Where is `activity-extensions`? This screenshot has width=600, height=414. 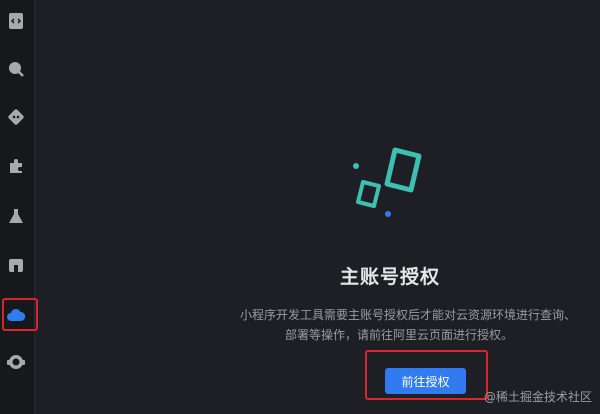 activity-extensions is located at coordinates (16, 166).